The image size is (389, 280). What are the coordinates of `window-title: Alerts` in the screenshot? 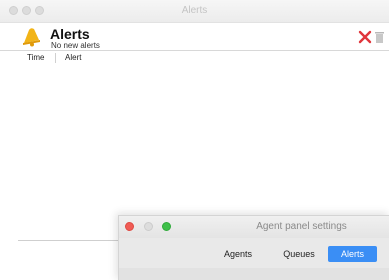 It's located at (194, 10).